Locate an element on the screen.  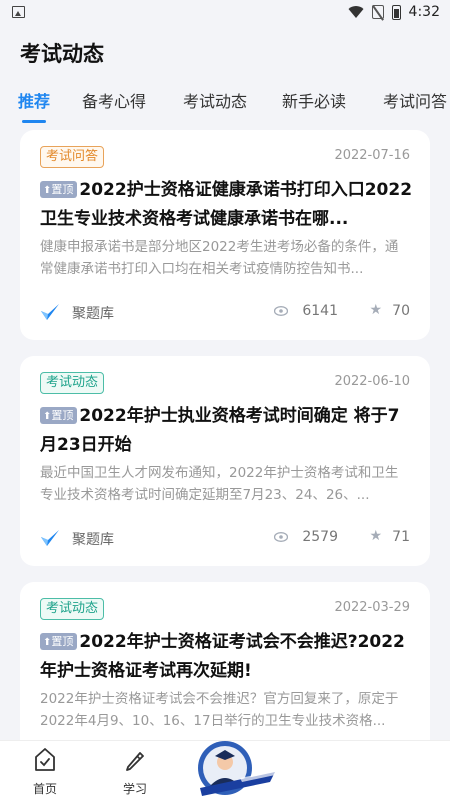
no-sim-icon is located at coordinates (377, 12).